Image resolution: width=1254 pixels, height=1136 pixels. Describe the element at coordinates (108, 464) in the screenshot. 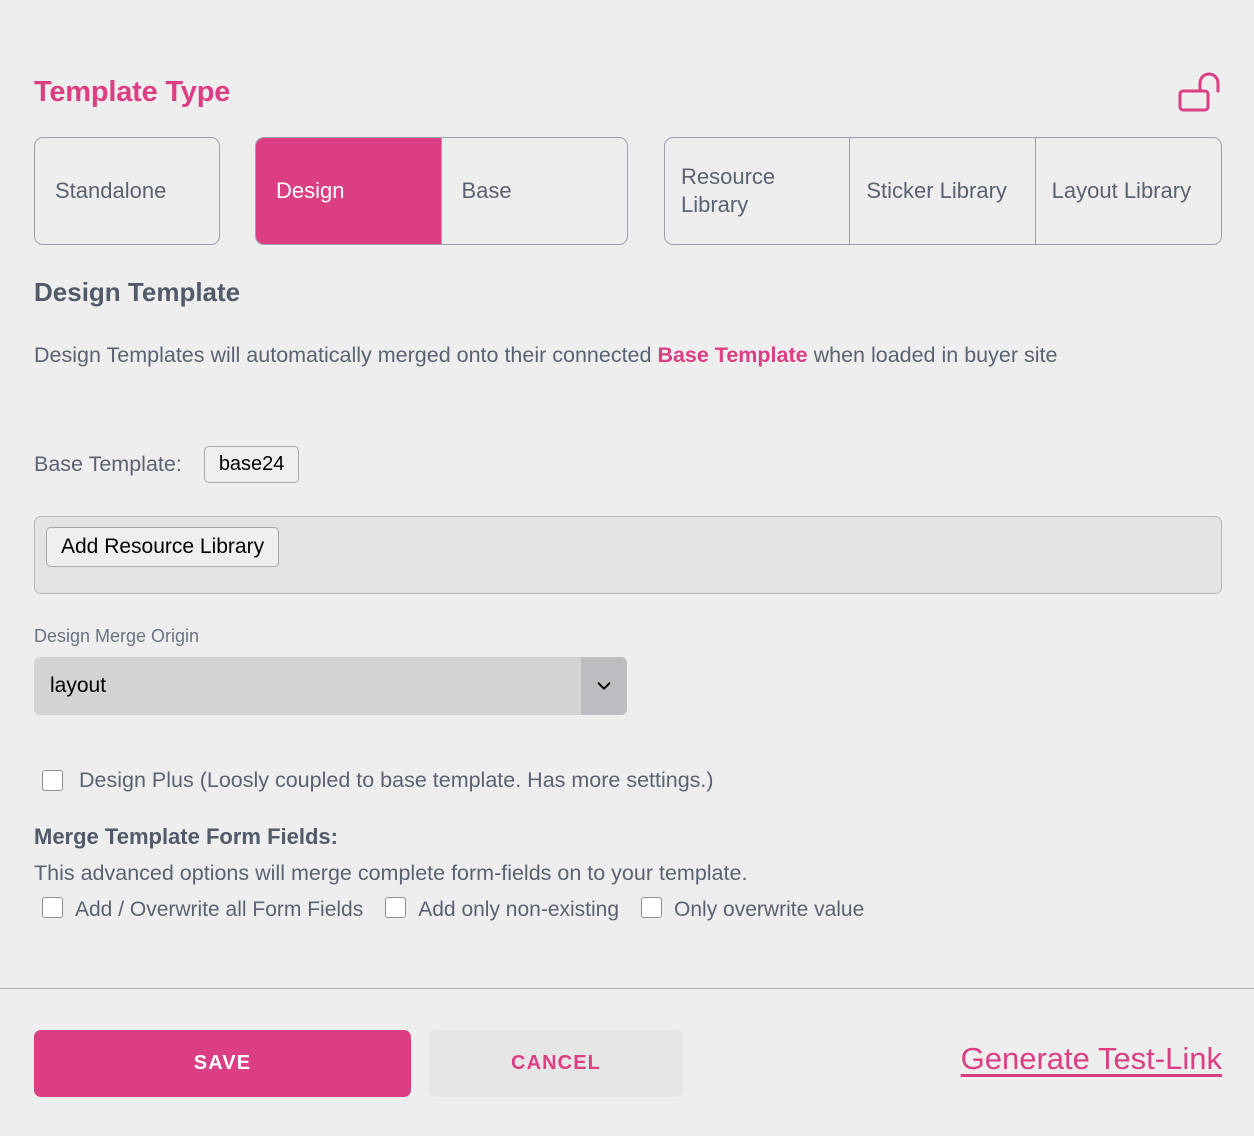

I see `base-template-label: Base Template:` at that location.